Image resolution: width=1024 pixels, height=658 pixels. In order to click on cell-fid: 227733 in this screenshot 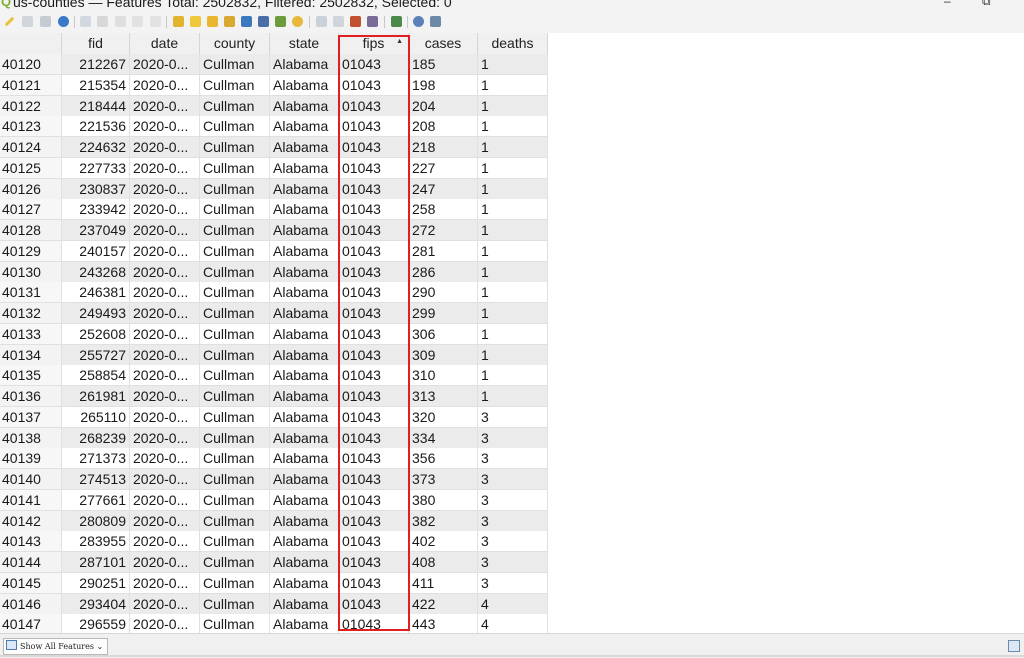, I will do `click(96, 168)`.